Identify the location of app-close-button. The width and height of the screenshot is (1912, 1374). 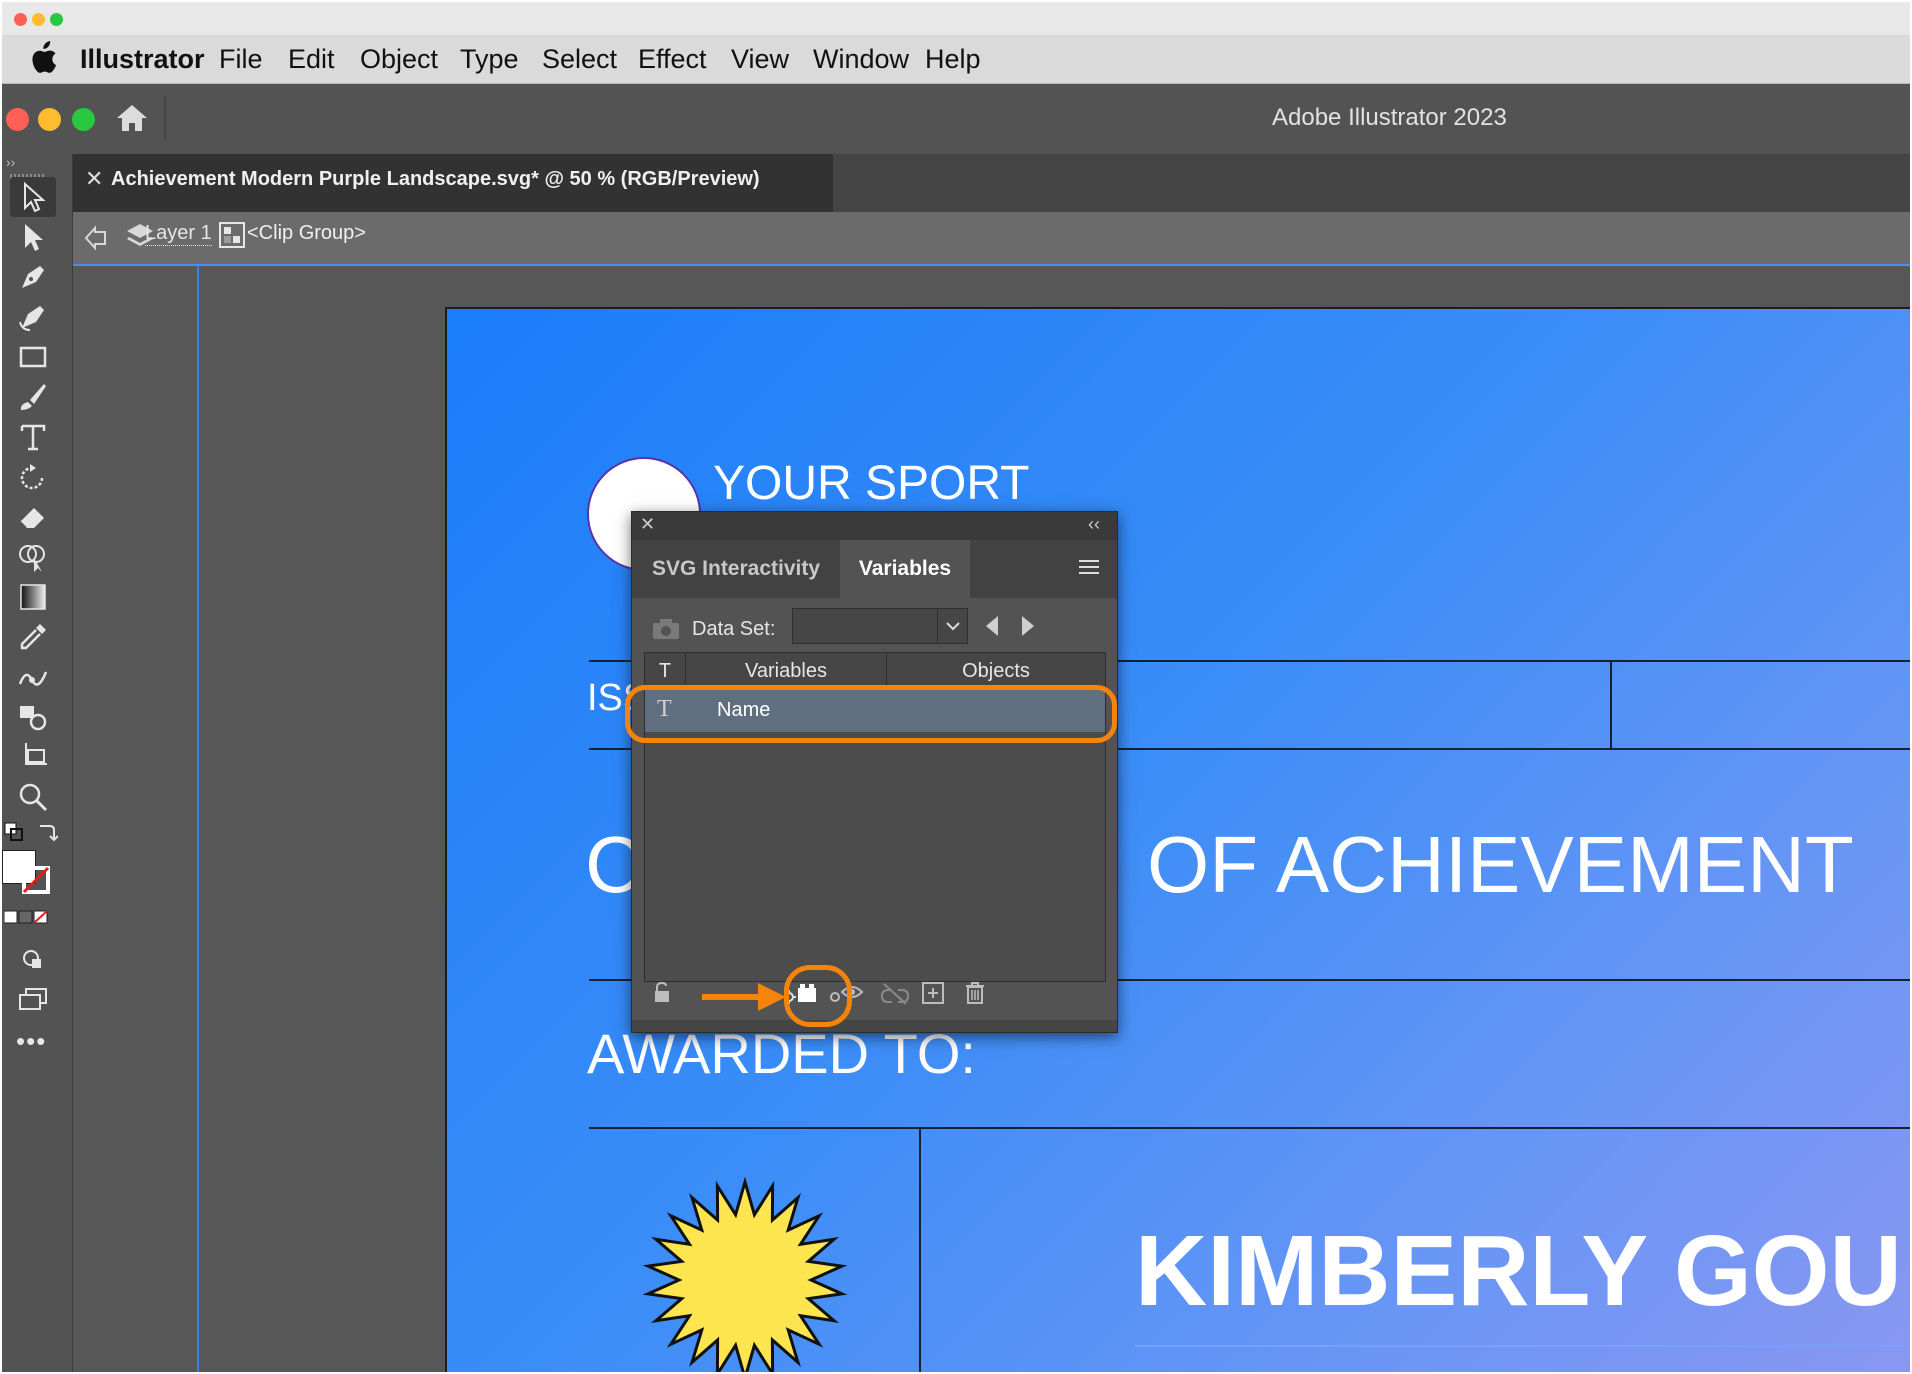
(17, 119).